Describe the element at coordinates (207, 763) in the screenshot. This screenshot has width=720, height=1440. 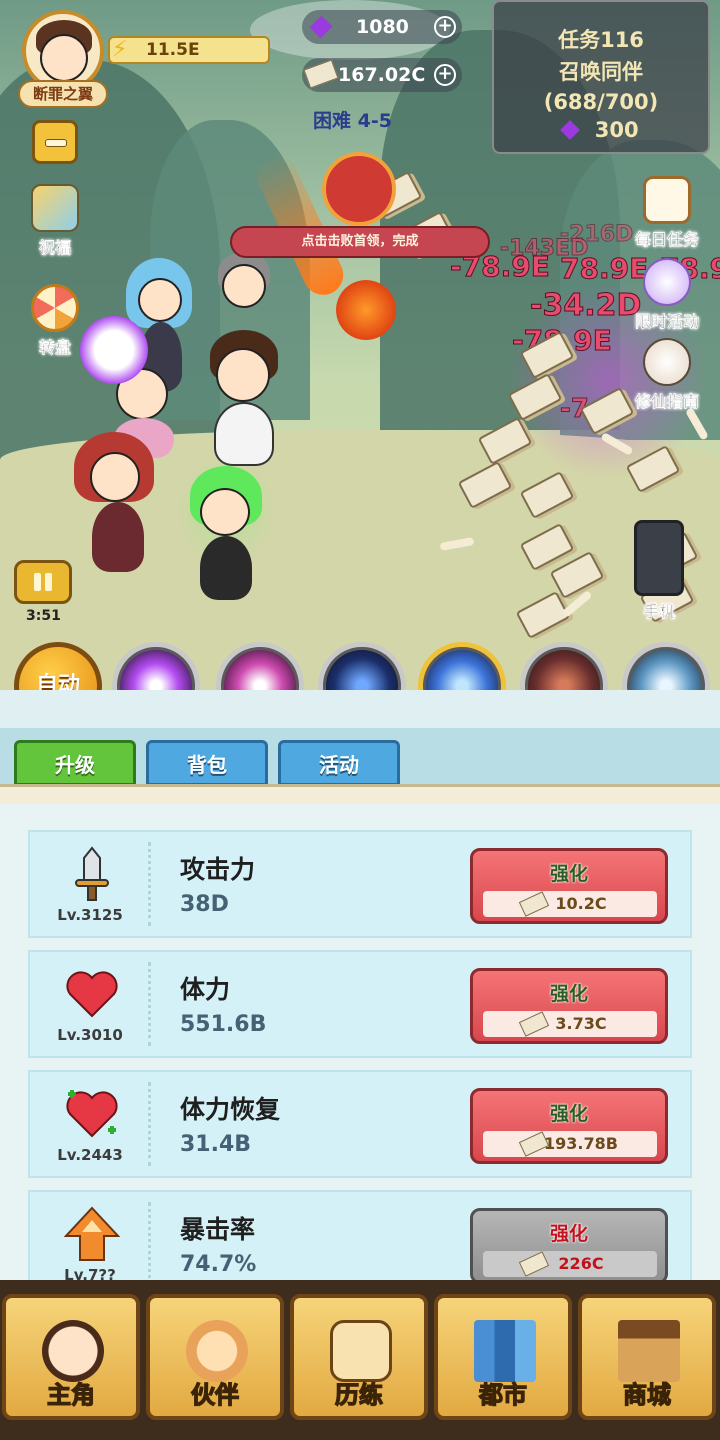
I see `tab-backpack: 背包` at that location.